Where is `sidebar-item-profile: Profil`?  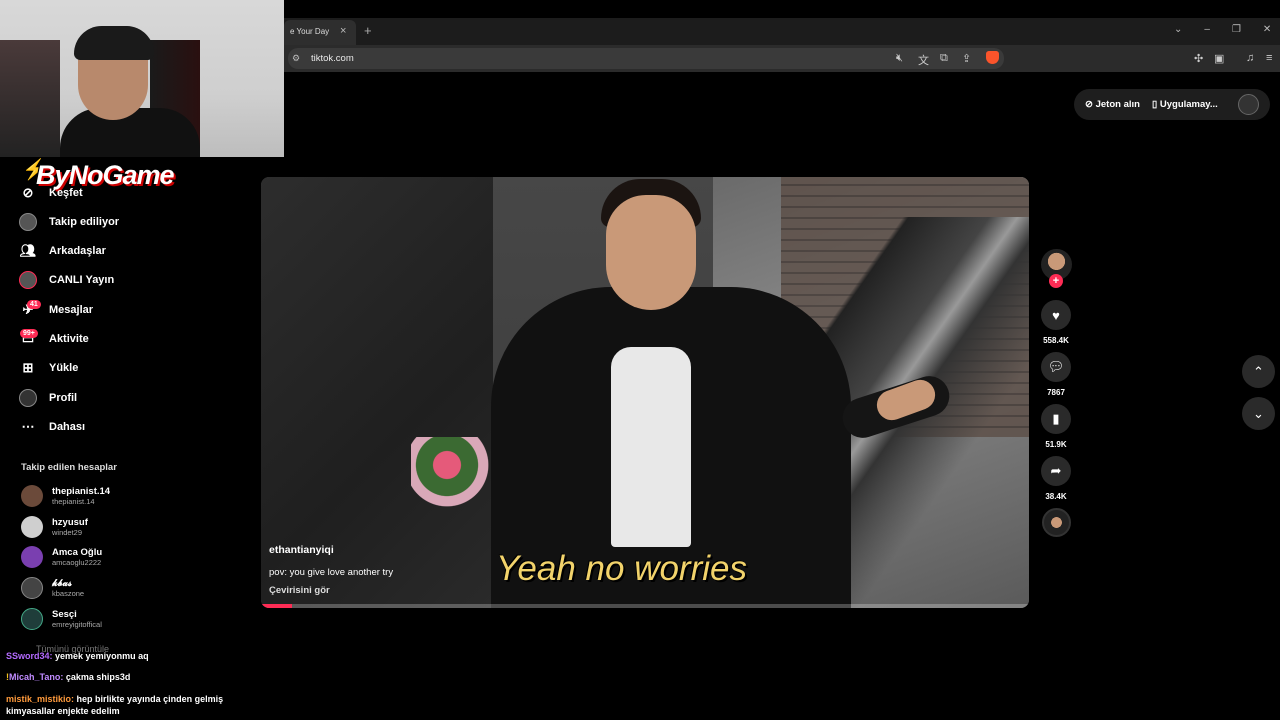
sidebar-item-profile: Profil is located at coordinates (47, 398).